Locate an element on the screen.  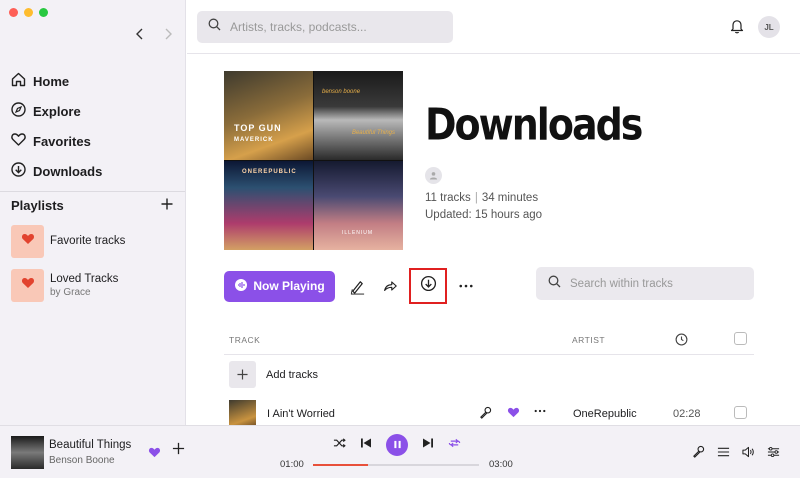
minimize-window-button is located at coordinates (28, 12).